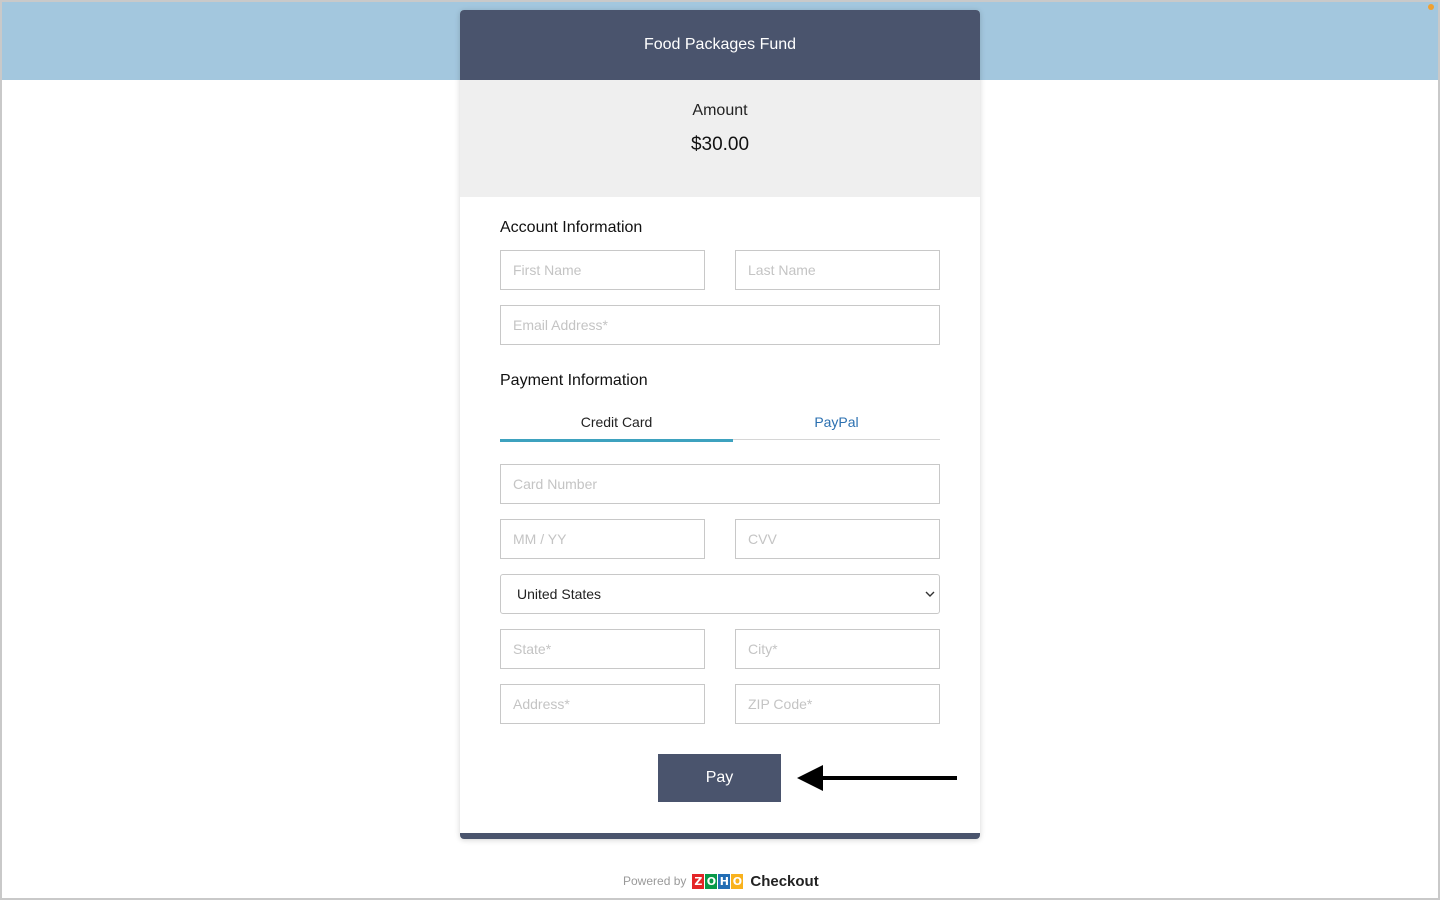 The height and width of the screenshot is (900, 1440). I want to click on powered-by-text: Powered by, so click(655, 881).